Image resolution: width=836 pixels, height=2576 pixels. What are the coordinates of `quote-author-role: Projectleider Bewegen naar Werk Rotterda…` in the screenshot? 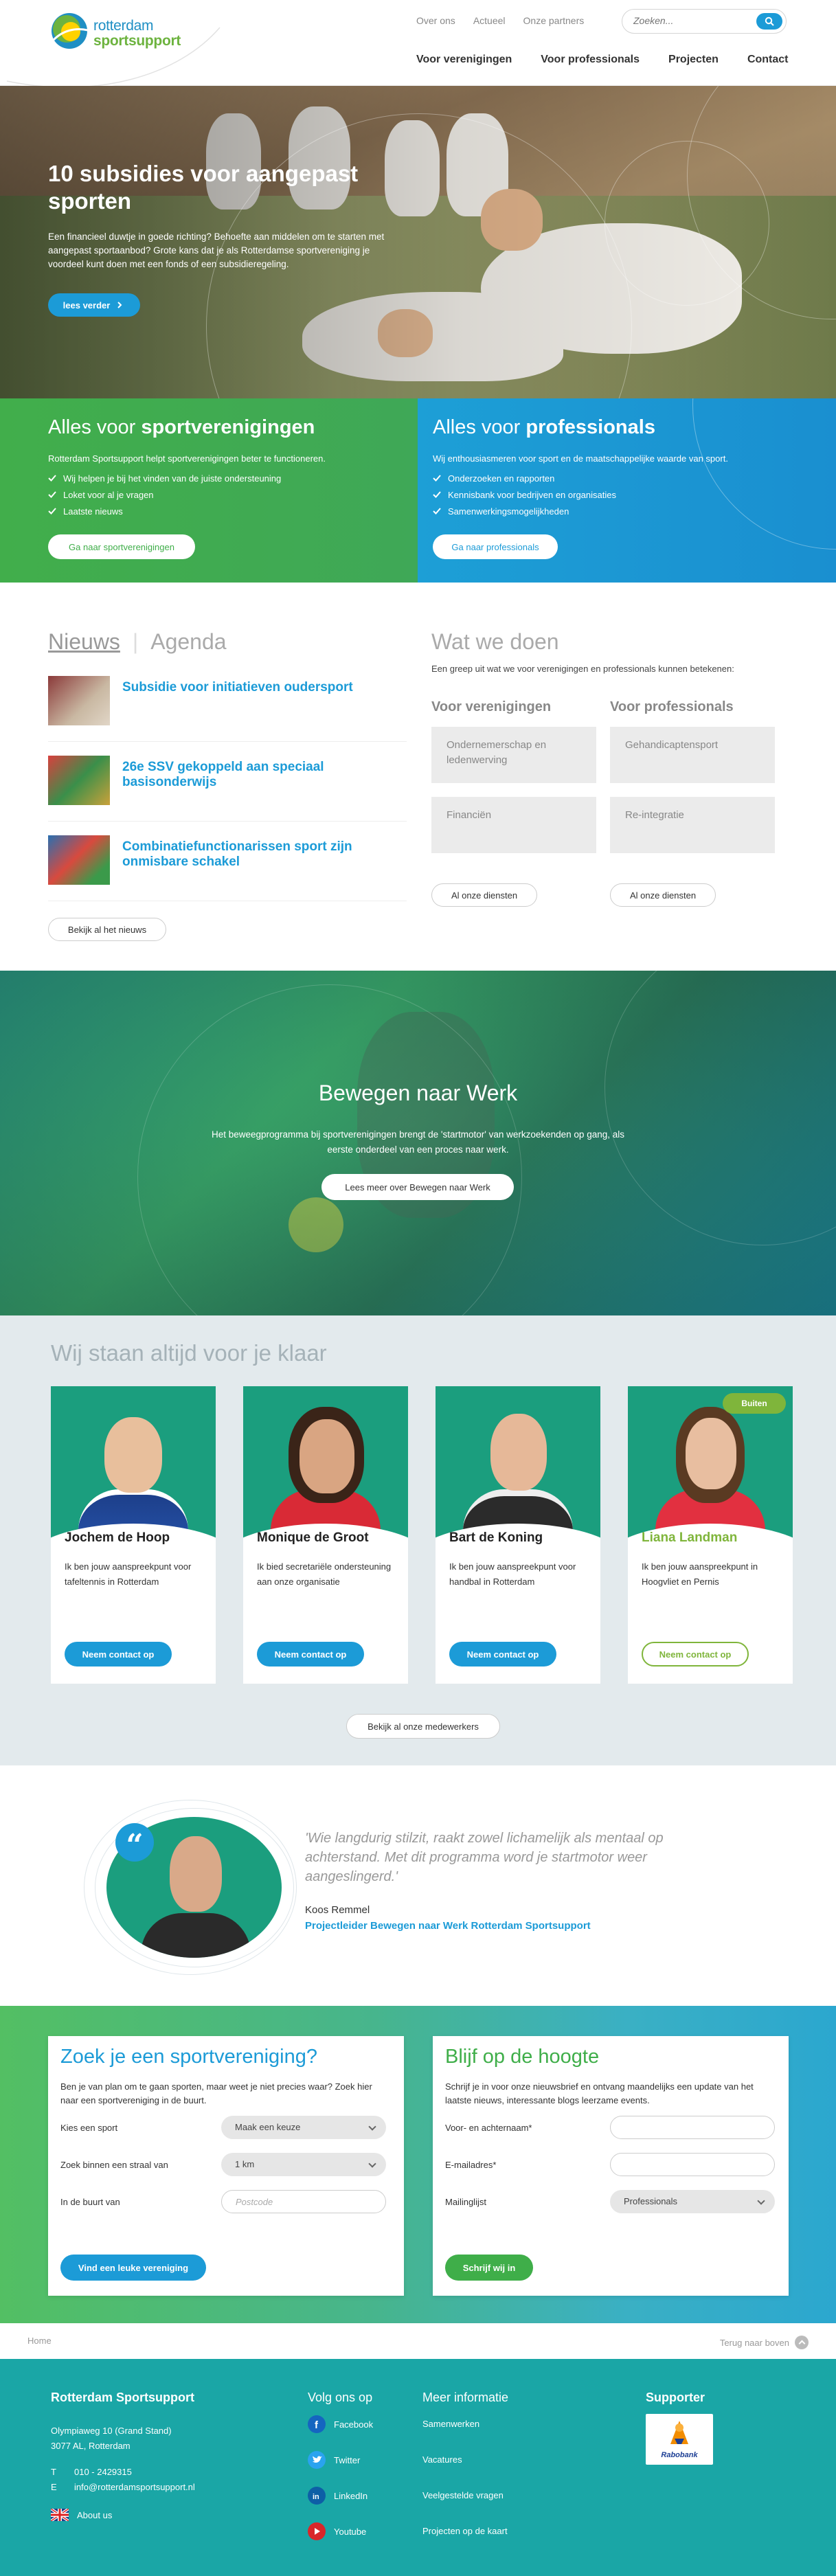 It's located at (448, 1926).